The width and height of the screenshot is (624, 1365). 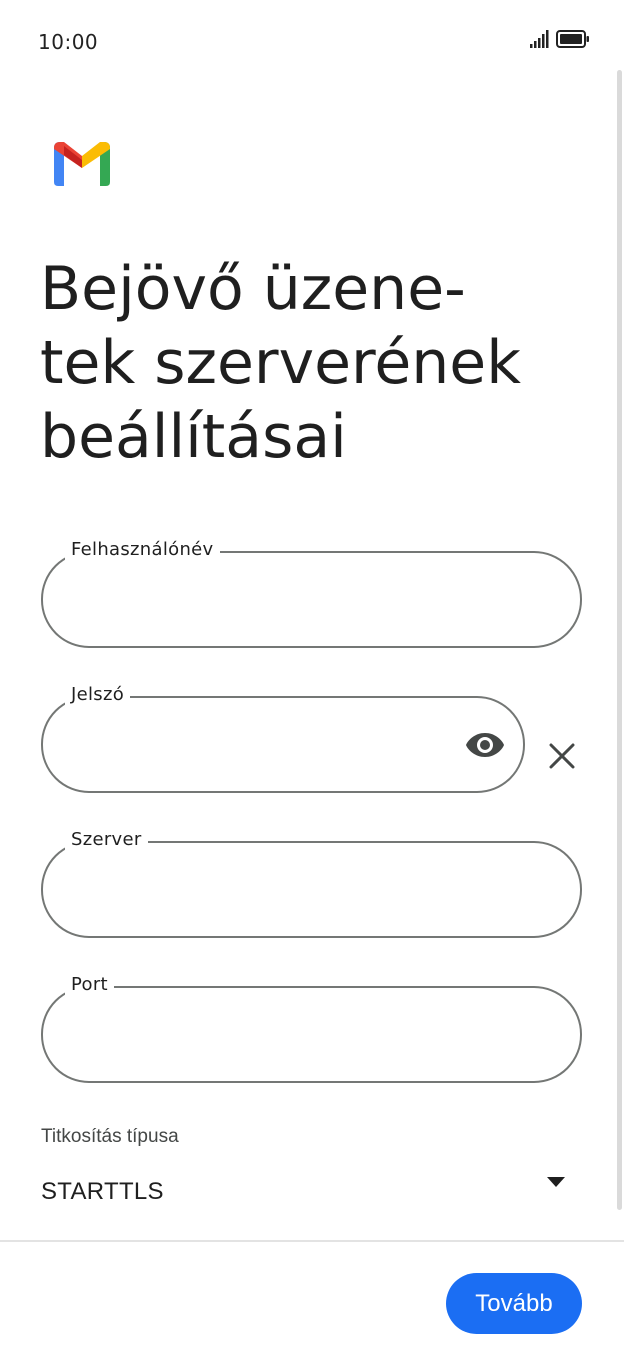 I want to click on gmail-logo, so click(x=82, y=164).